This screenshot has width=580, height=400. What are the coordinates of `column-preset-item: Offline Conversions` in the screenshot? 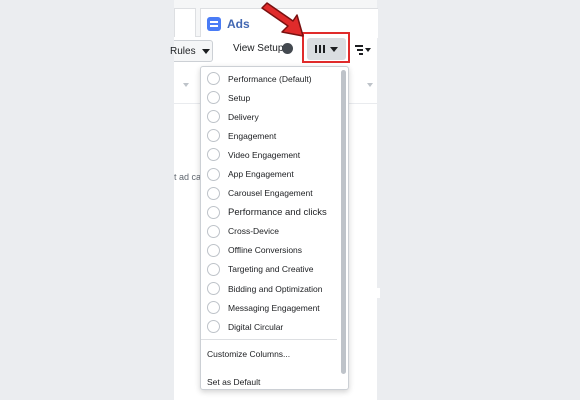 It's located at (270, 250).